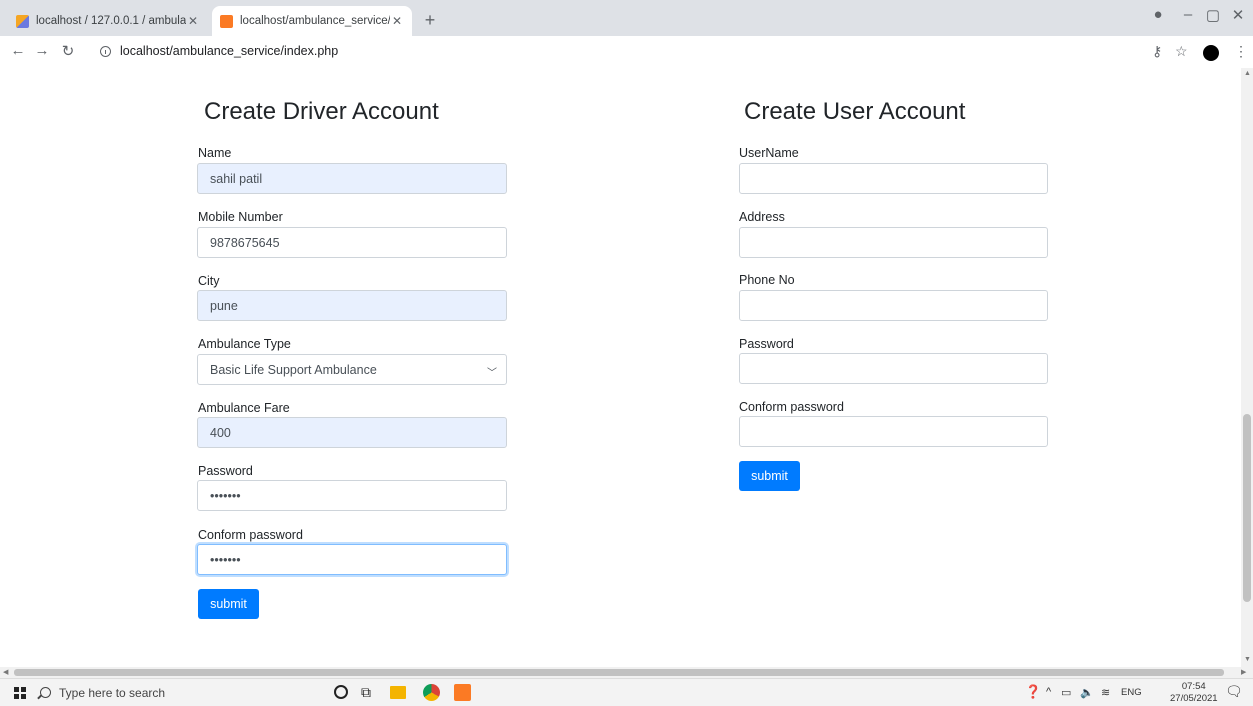 The height and width of the screenshot is (706, 1253). What do you see at coordinates (229, 51) in the screenshot?
I see `url-text: localhost/ambulance_service/index.php` at bounding box center [229, 51].